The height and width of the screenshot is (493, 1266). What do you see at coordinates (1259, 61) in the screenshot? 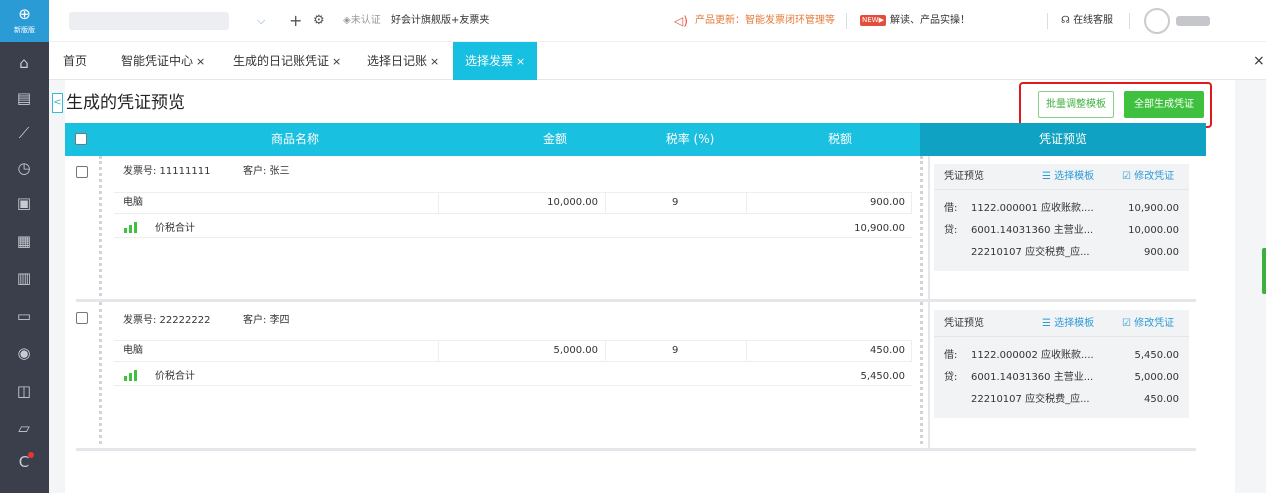
I see `close-all-tabs-icon: ×` at bounding box center [1259, 61].